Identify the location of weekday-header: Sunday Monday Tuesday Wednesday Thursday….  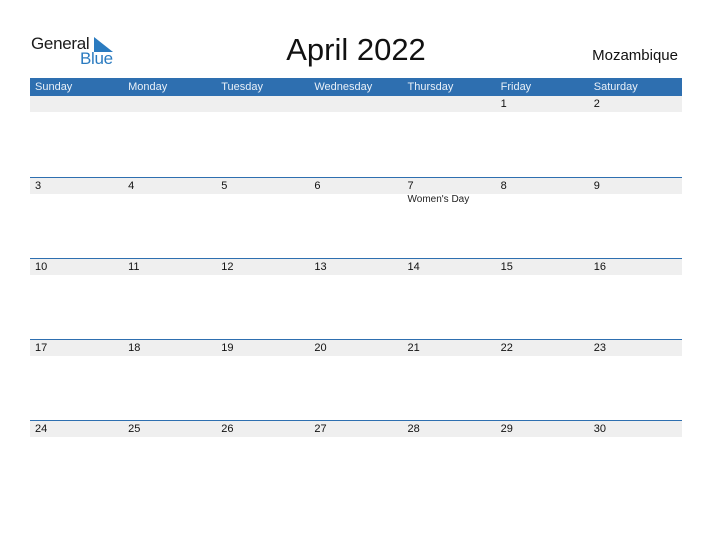
(356, 87).